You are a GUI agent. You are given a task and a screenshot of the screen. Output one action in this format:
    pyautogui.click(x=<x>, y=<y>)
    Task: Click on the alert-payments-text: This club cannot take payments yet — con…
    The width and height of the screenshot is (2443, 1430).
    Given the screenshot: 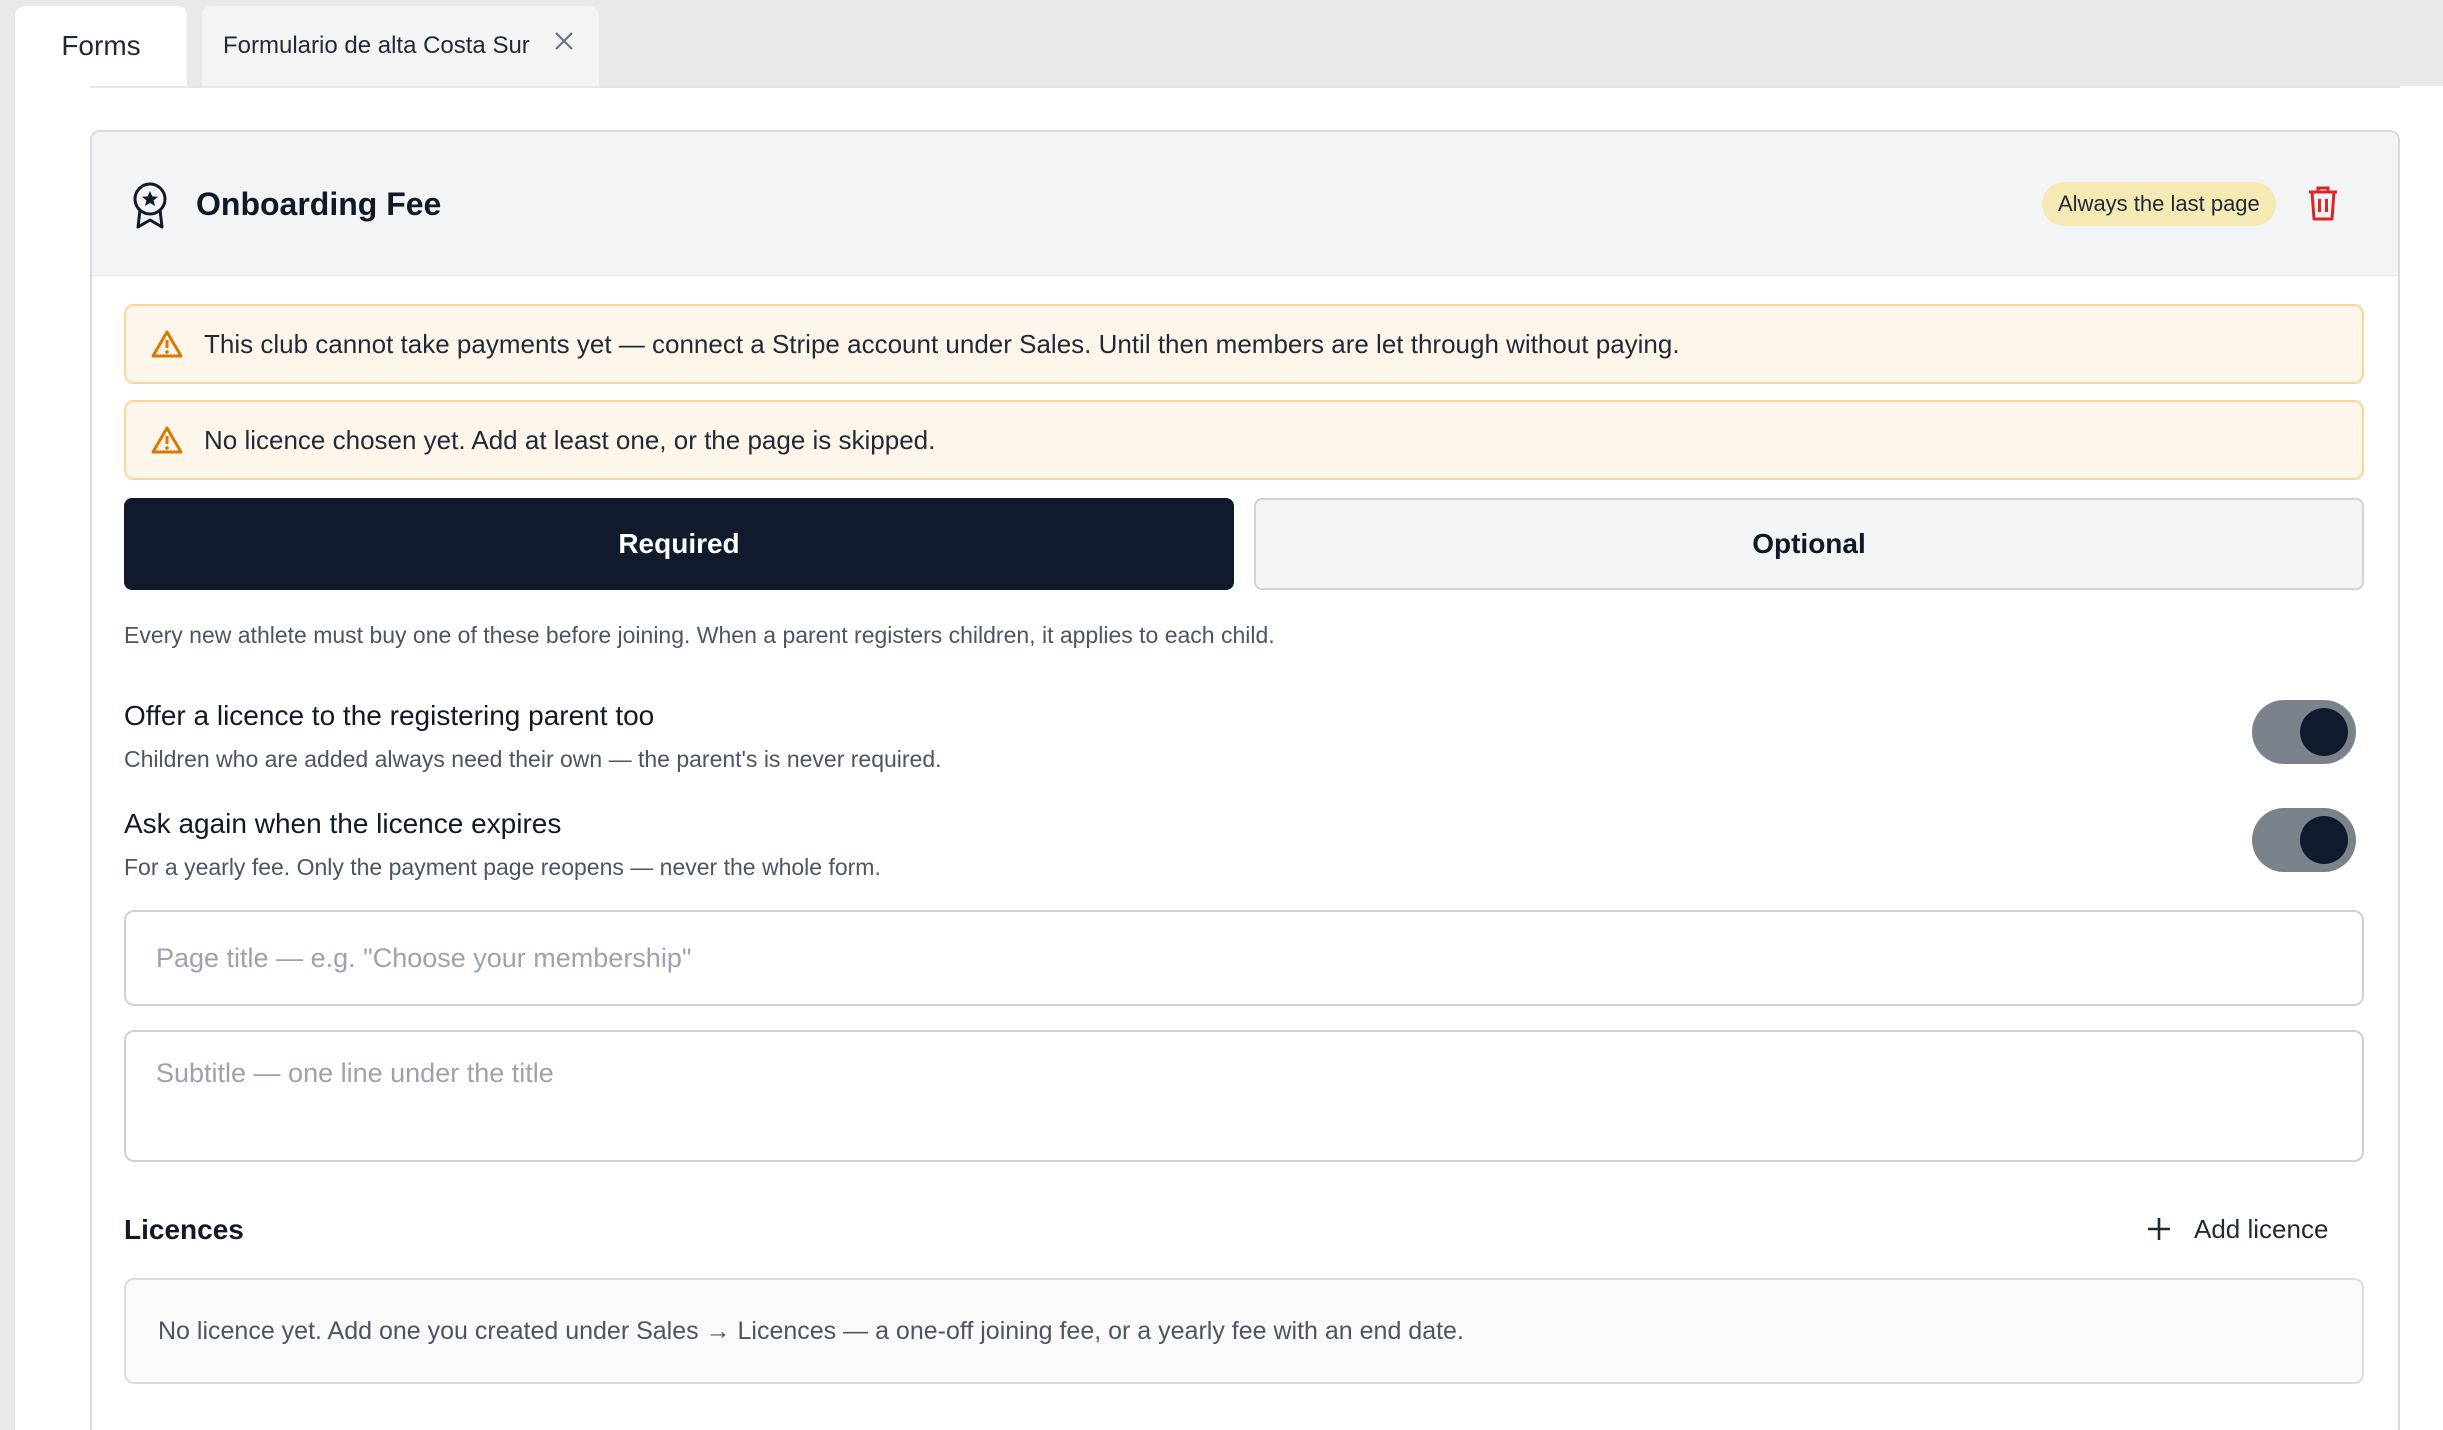 What is the action you would take?
    pyautogui.click(x=942, y=343)
    